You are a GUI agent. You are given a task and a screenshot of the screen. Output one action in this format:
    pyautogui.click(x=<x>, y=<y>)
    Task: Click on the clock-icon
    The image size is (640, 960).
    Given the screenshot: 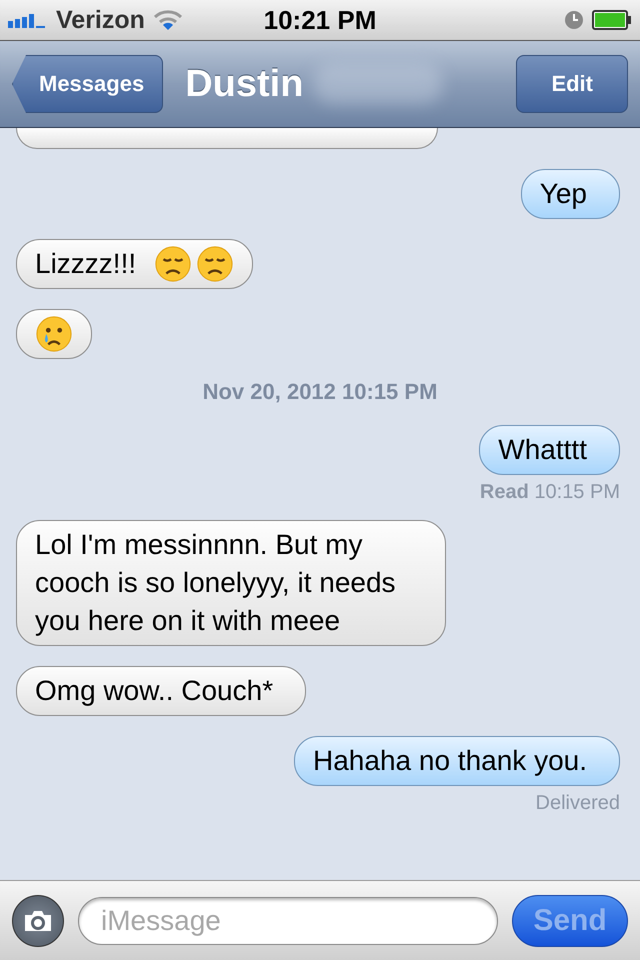 What is the action you would take?
    pyautogui.click(x=574, y=20)
    